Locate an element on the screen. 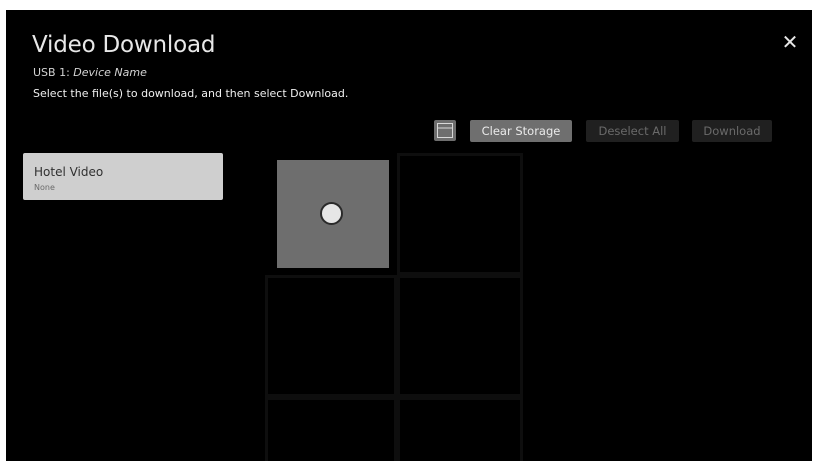  device-prefix: USB 1: is located at coordinates (53, 72).